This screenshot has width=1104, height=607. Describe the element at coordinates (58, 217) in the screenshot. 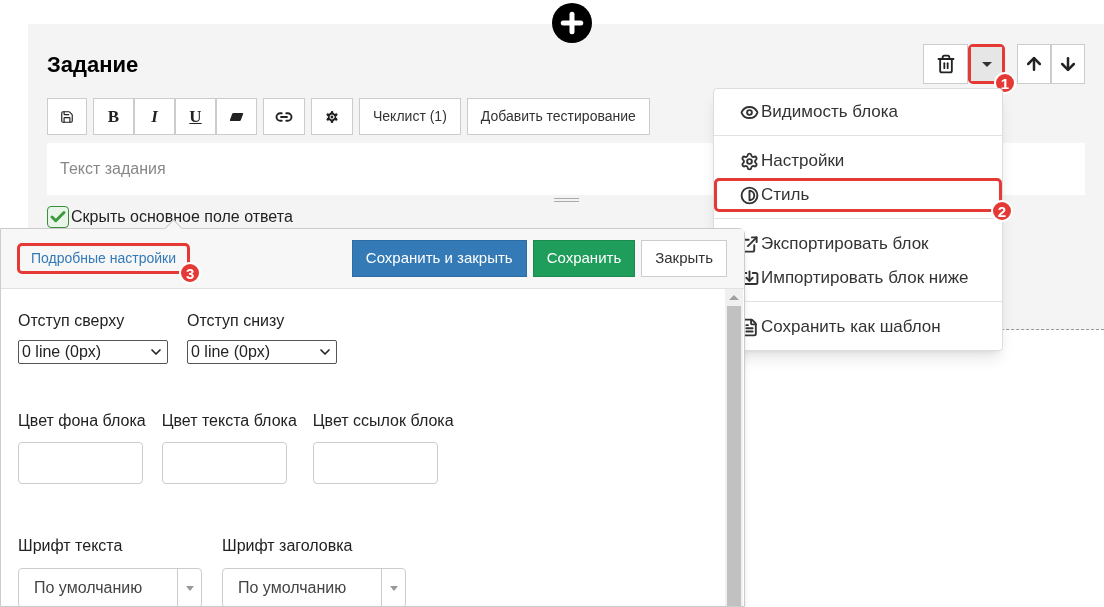

I see `checkbox` at that location.